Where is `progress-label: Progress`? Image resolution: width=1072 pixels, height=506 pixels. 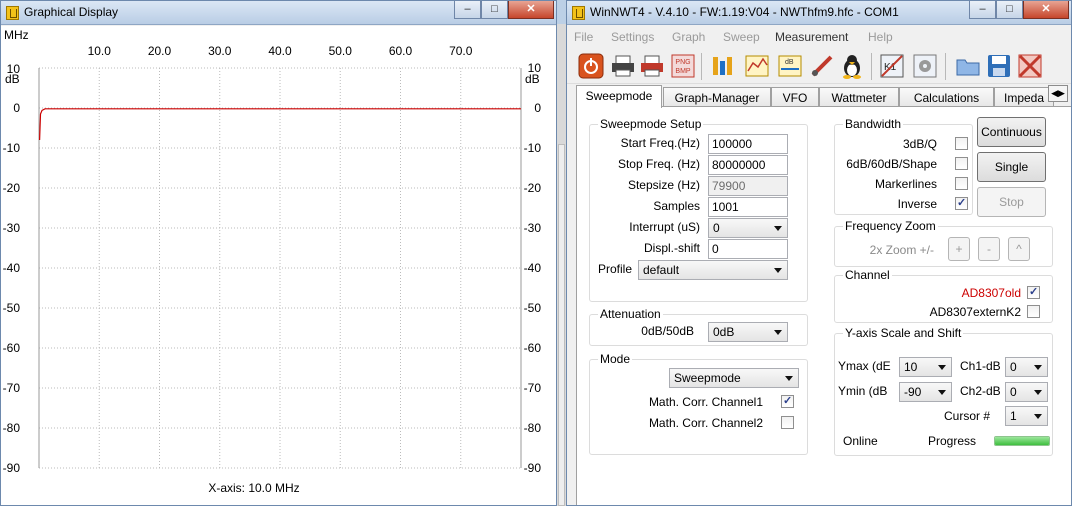
progress-label: Progress is located at coordinates (952, 441).